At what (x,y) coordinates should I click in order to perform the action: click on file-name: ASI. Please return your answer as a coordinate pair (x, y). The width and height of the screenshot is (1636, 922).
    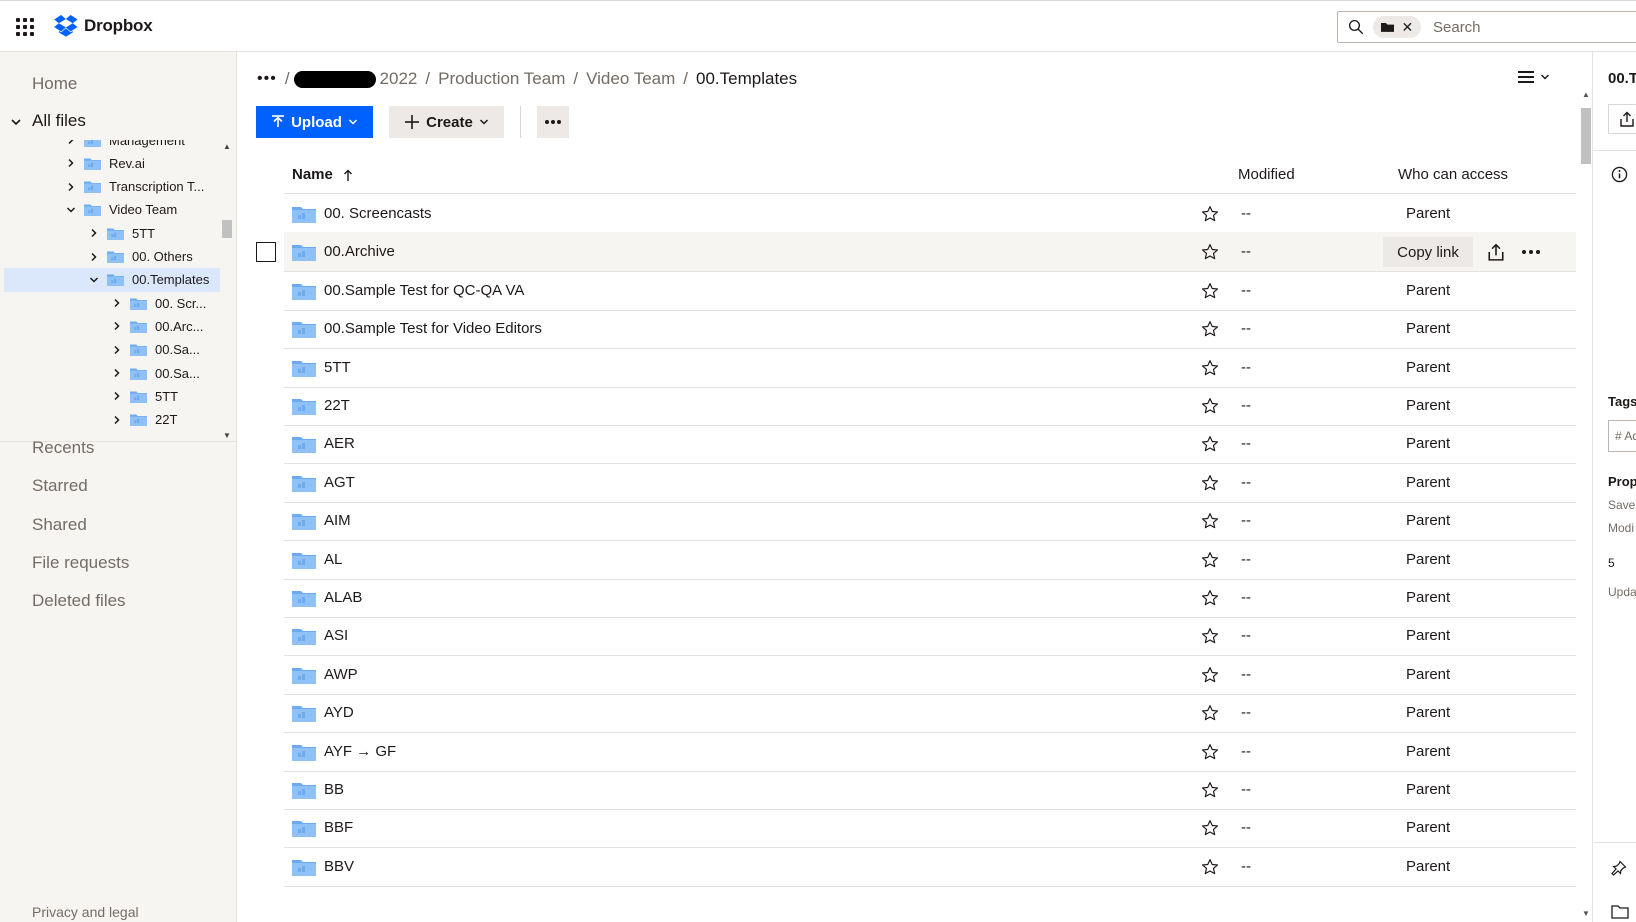
    Looking at the image, I should click on (336, 635).